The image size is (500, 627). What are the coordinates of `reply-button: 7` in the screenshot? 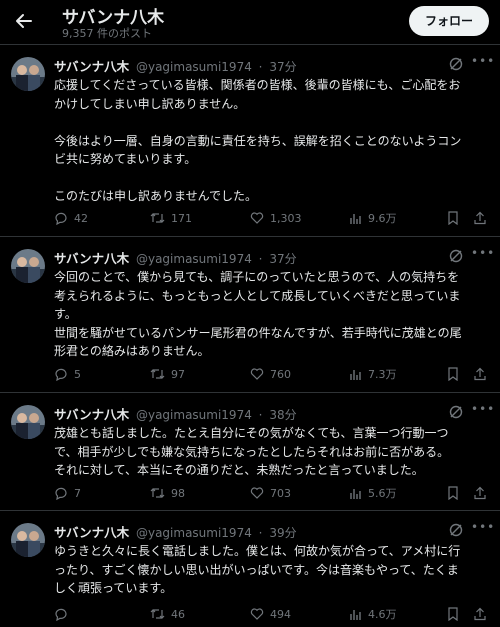 It's located at (67, 493).